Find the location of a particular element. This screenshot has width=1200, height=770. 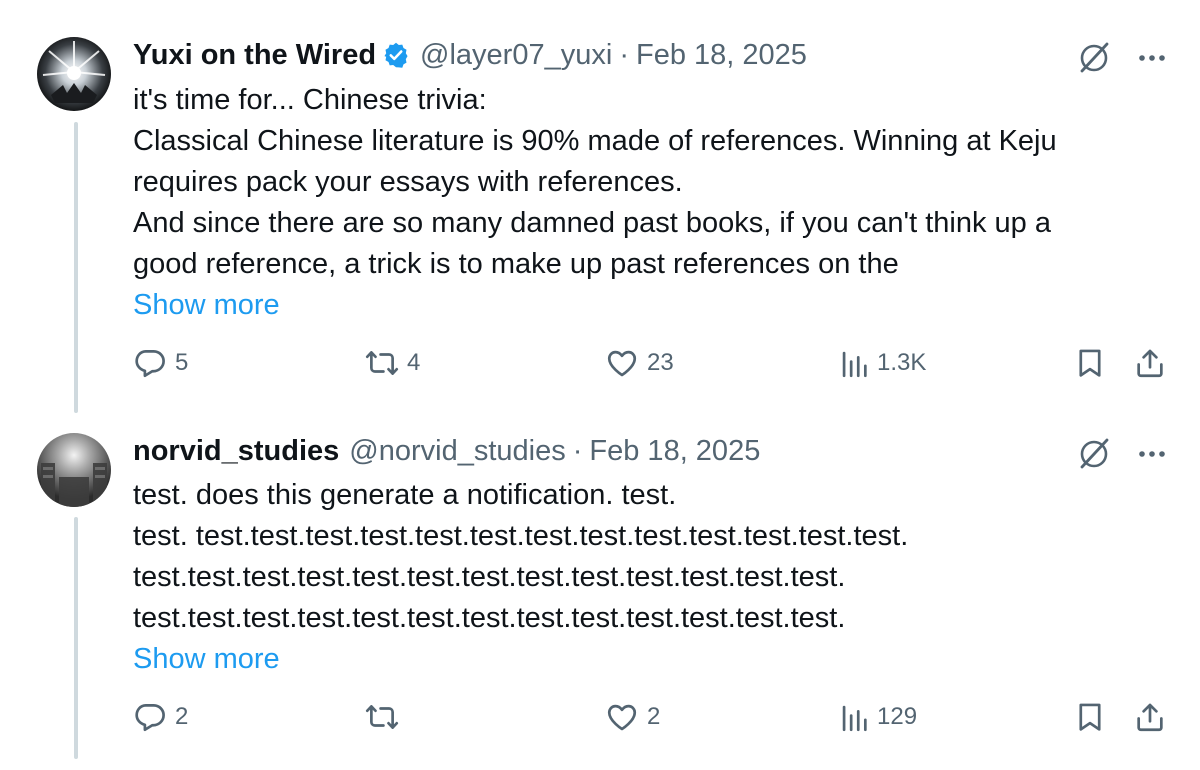

tweet-text-line: it's time for... Chinese trivia: is located at coordinates (310, 100).